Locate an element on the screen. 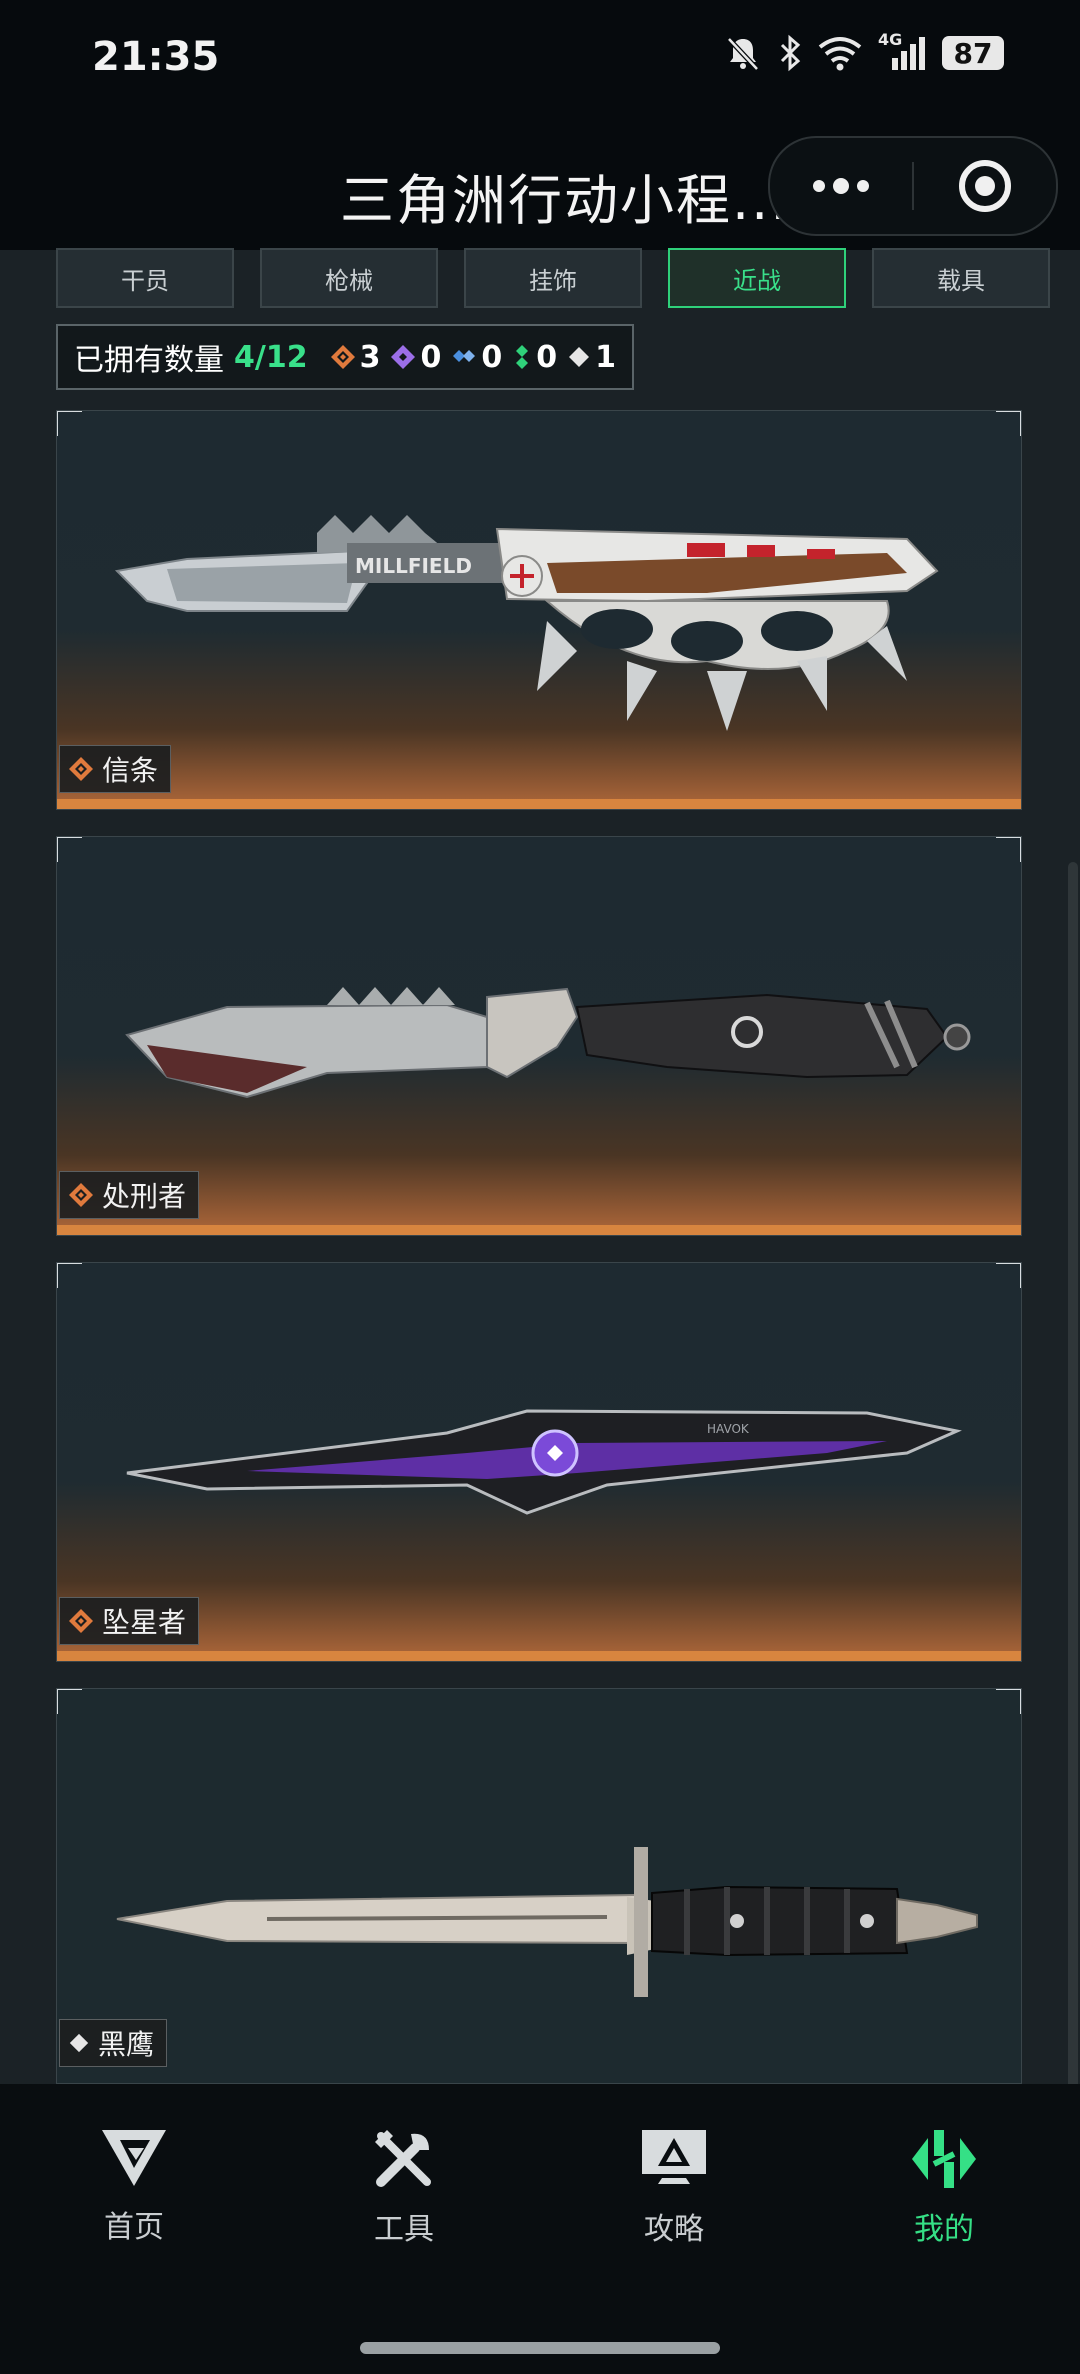 The width and height of the screenshot is (1080, 2374). status-icons: 4G 87 is located at coordinates (864, 51).